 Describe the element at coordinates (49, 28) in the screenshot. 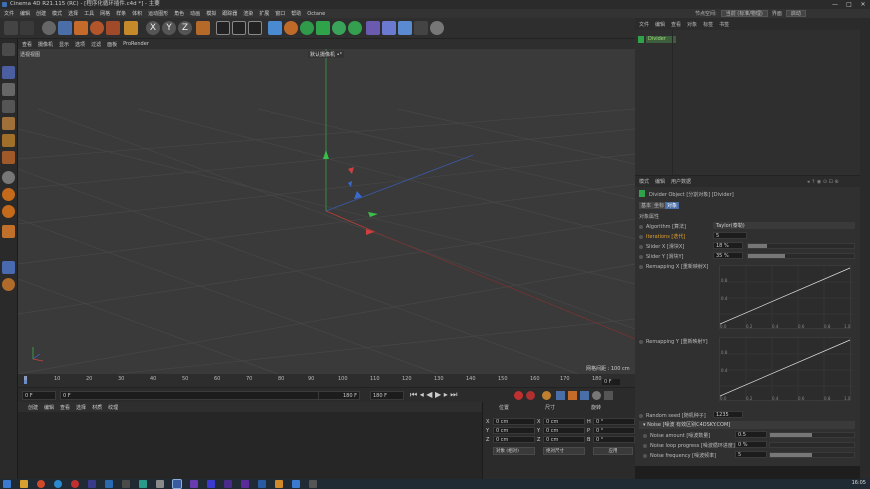

I see `live-select-icon` at that location.